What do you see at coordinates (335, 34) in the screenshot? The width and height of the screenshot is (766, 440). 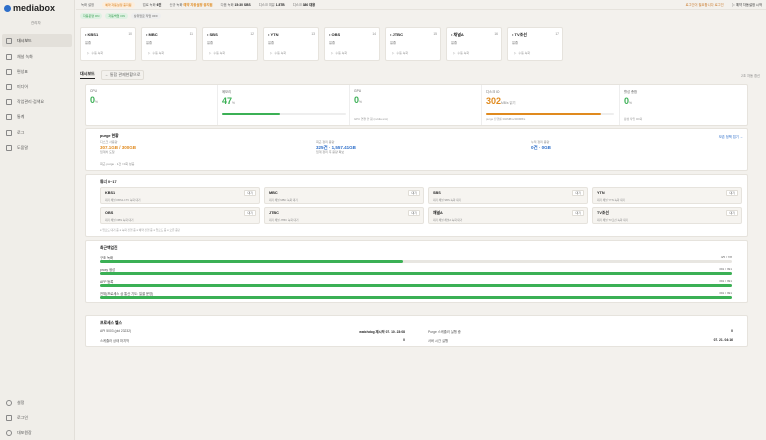 I see `channel-name: • OBS` at bounding box center [335, 34].